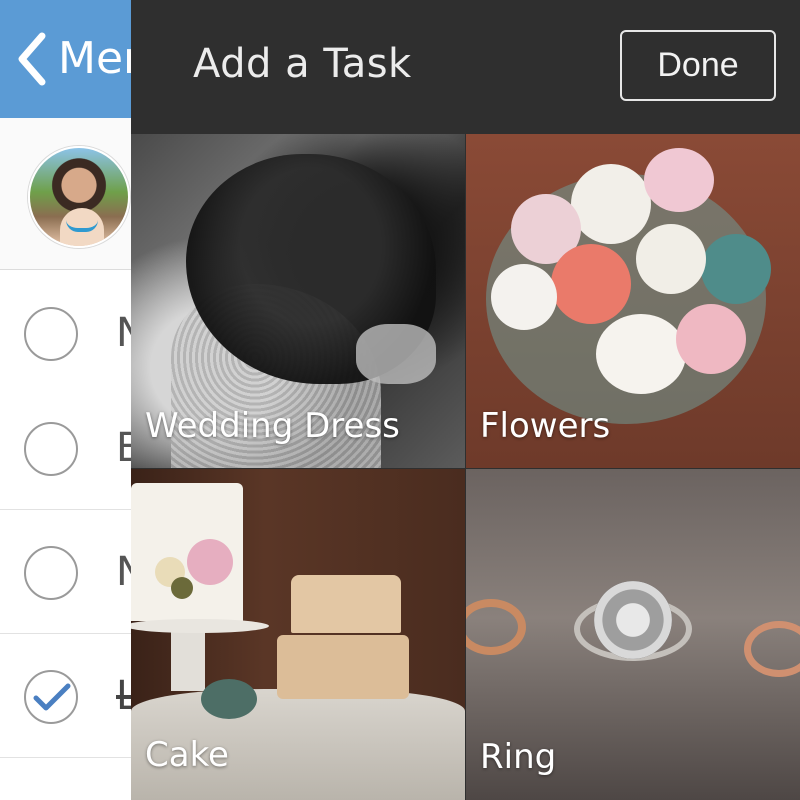 The height and width of the screenshot is (800, 800). What do you see at coordinates (698, 65) in the screenshot?
I see `done-button: Done` at bounding box center [698, 65].